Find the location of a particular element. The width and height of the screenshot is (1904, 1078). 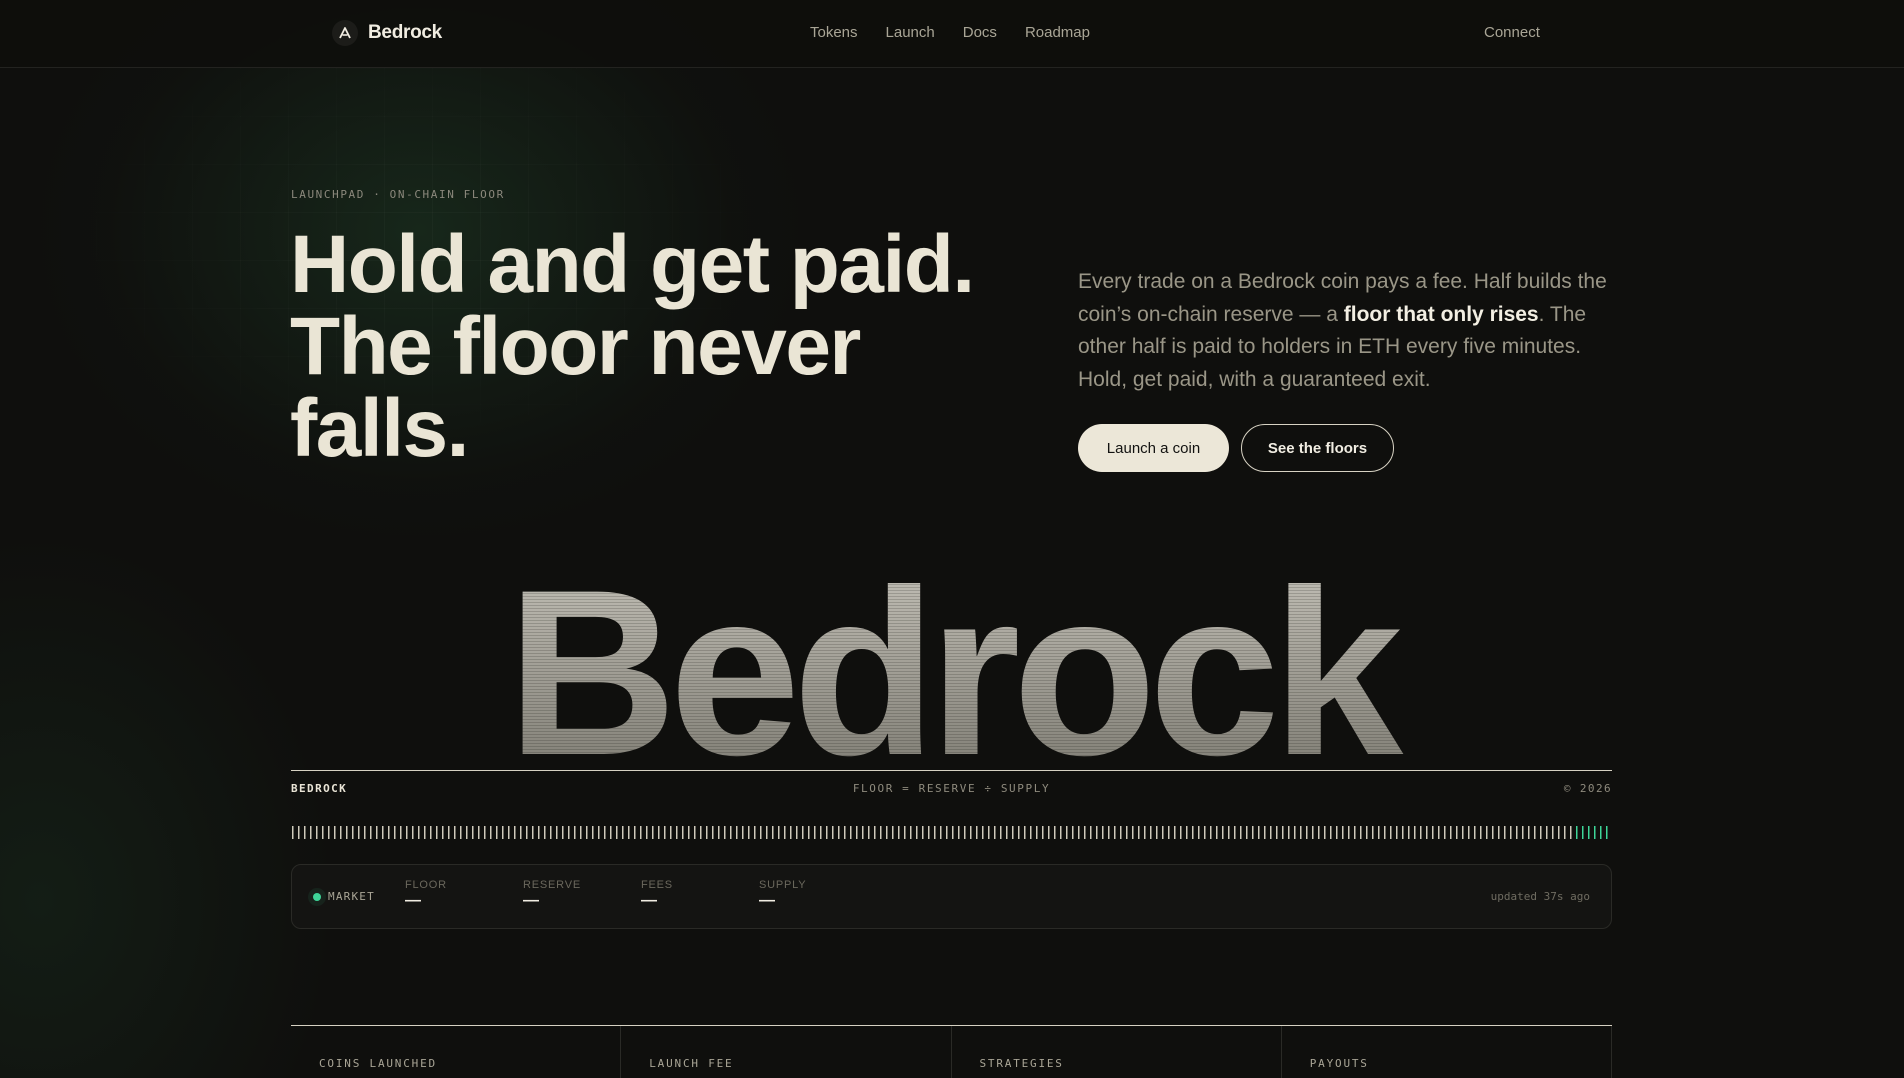

launch-coin-button: Launch a coin is located at coordinates (1153, 448).